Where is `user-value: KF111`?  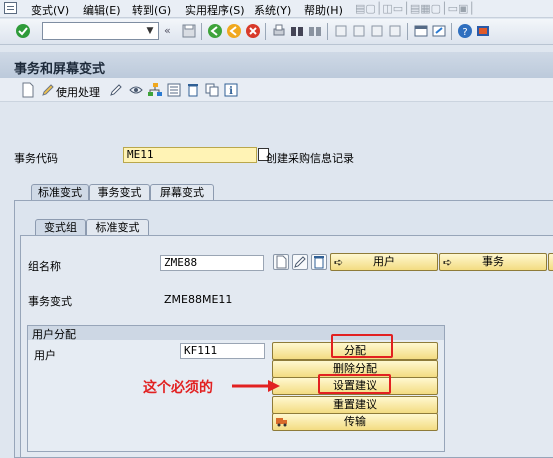
user-value: KF111 is located at coordinates (201, 350).